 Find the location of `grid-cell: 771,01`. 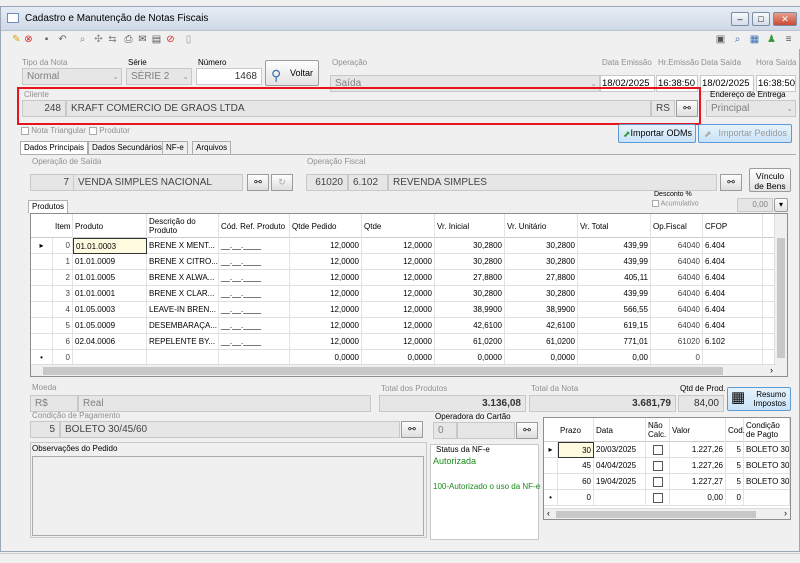

grid-cell: 771,01 is located at coordinates (614, 342).